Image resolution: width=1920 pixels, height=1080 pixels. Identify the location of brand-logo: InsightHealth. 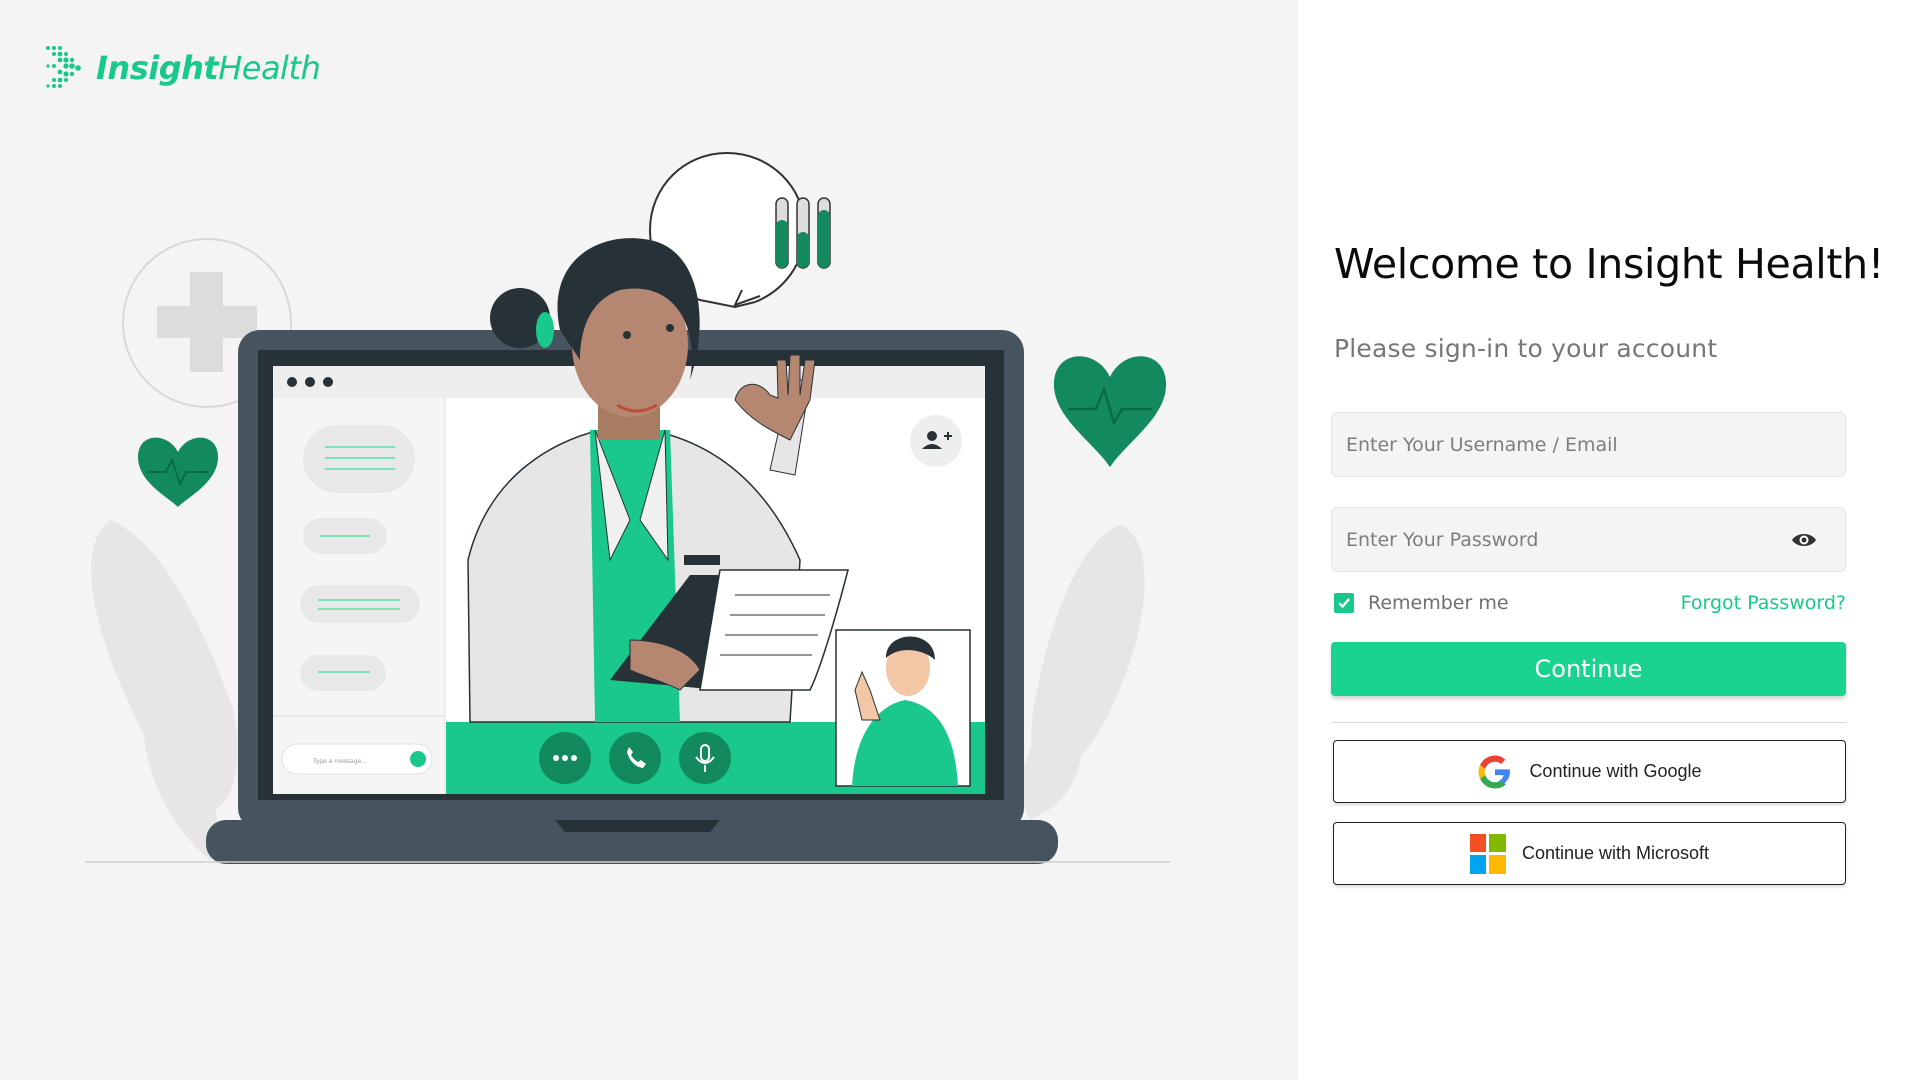
(182, 68).